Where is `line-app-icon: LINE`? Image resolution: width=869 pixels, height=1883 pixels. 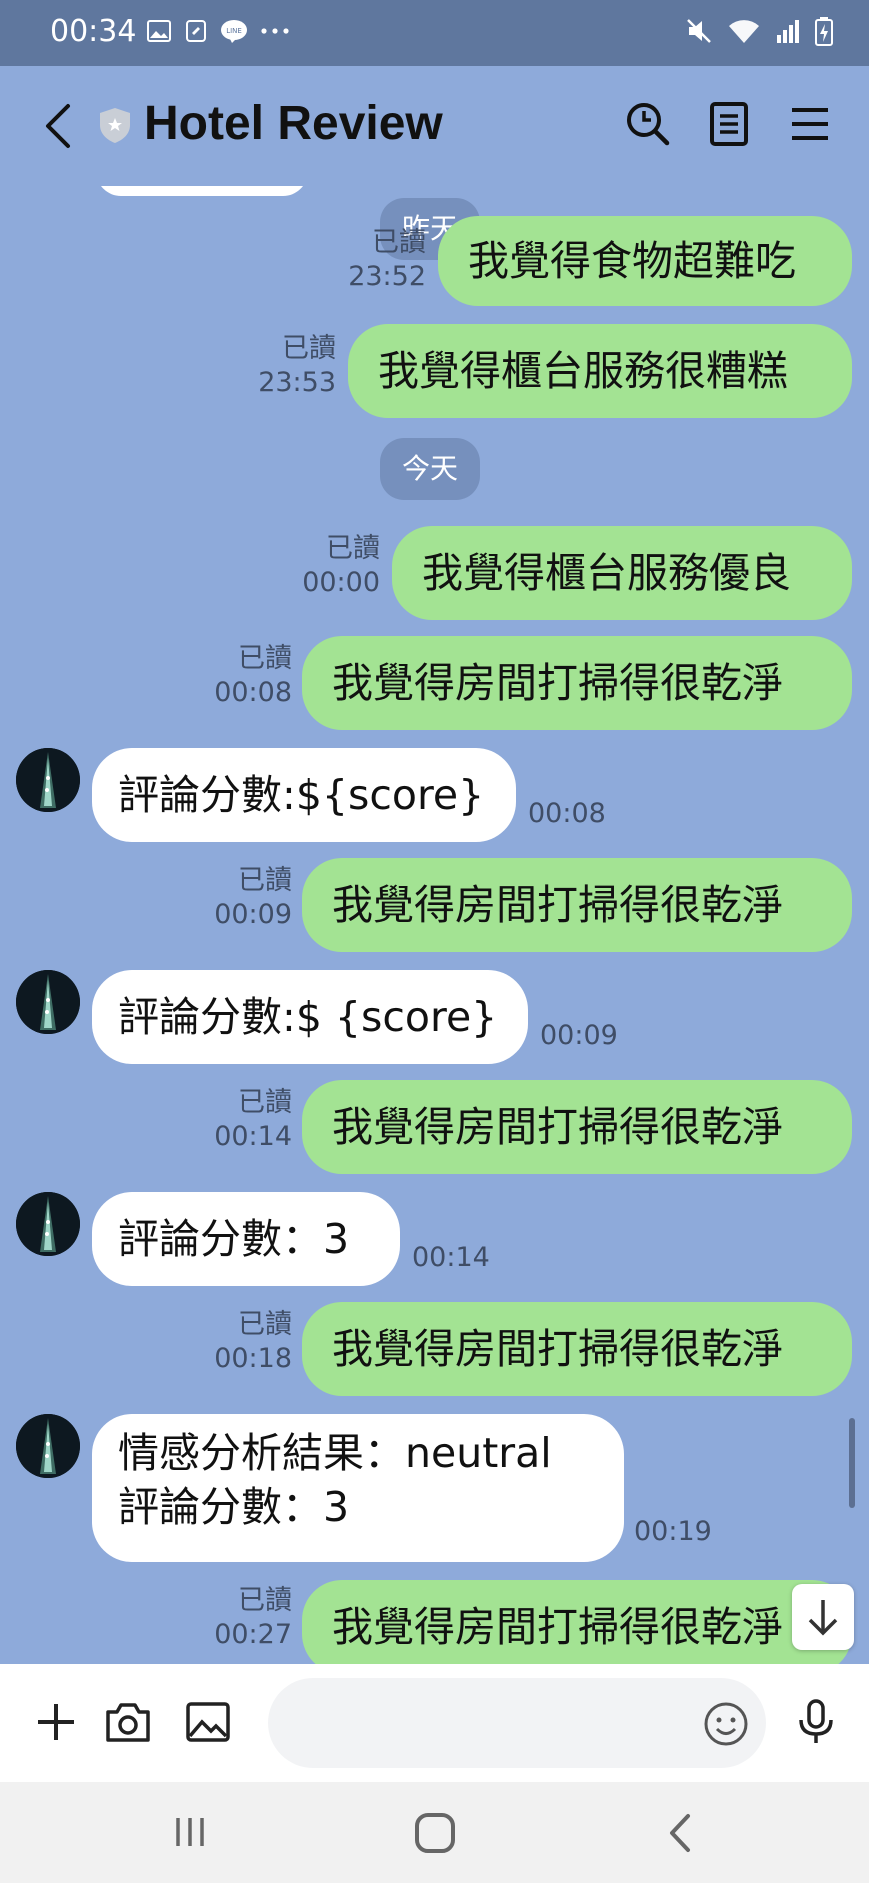
line-app-icon: LINE is located at coordinates (234, 31).